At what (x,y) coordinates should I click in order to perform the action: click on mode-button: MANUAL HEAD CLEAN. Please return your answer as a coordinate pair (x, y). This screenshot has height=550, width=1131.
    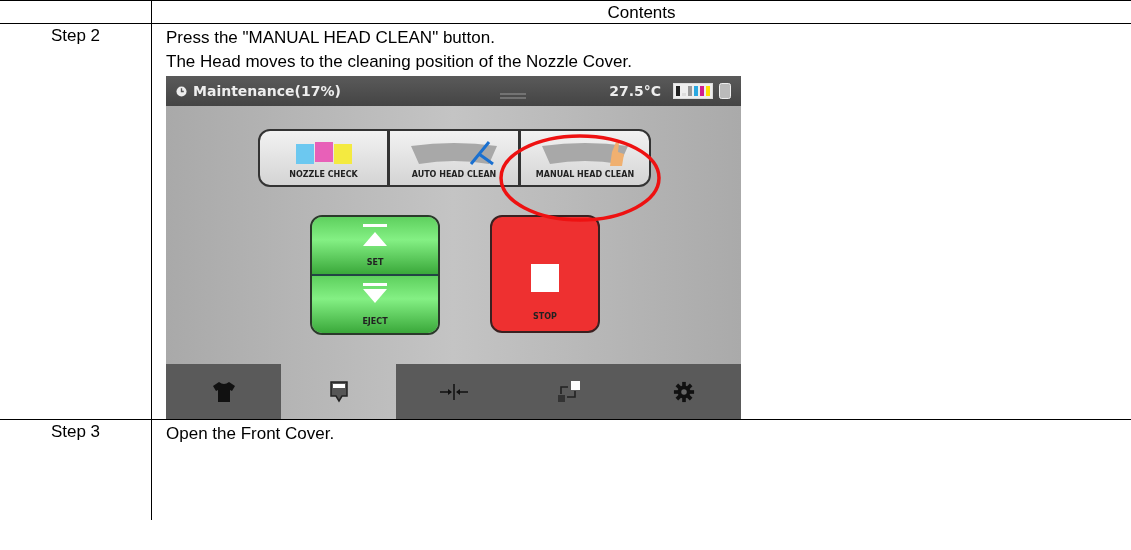
    Looking at the image, I should click on (585, 158).